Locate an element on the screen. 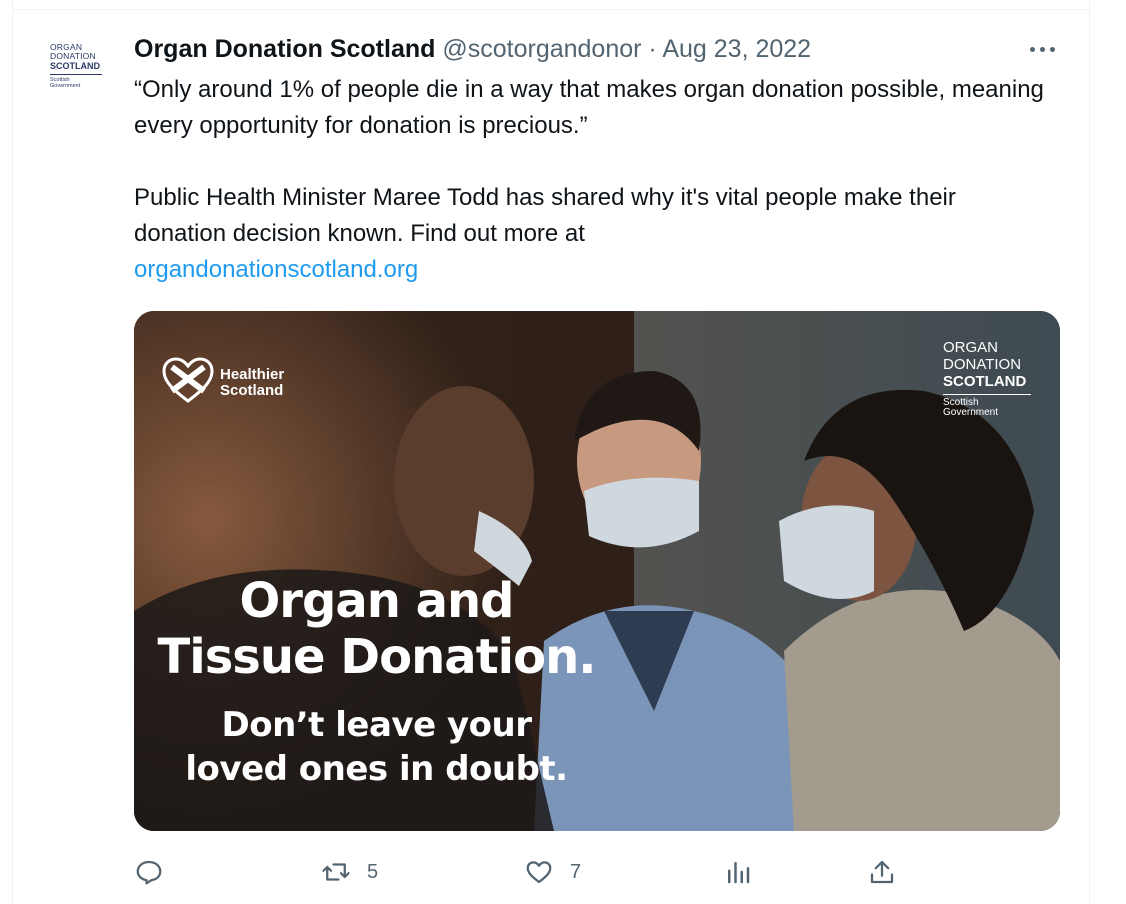 The height and width of the screenshot is (904, 1126). ods-rule is located at coordinates (987, 394).